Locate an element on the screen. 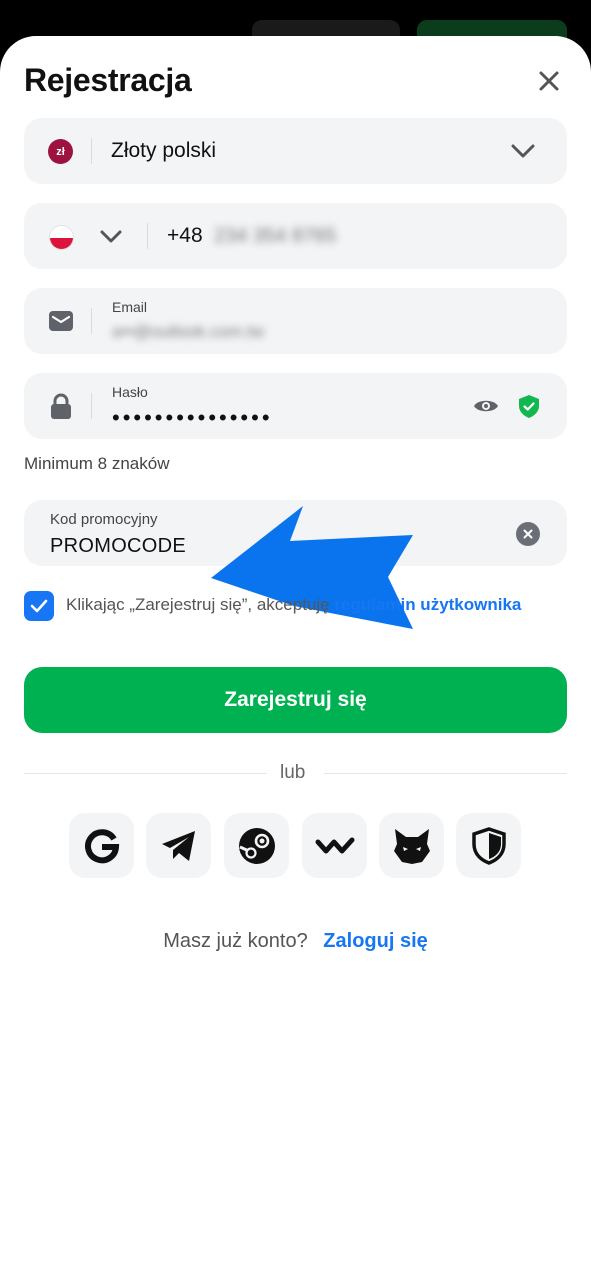 This screenshot has height=1280, width=591. or-text: lub is located at coordinates (293, 772).